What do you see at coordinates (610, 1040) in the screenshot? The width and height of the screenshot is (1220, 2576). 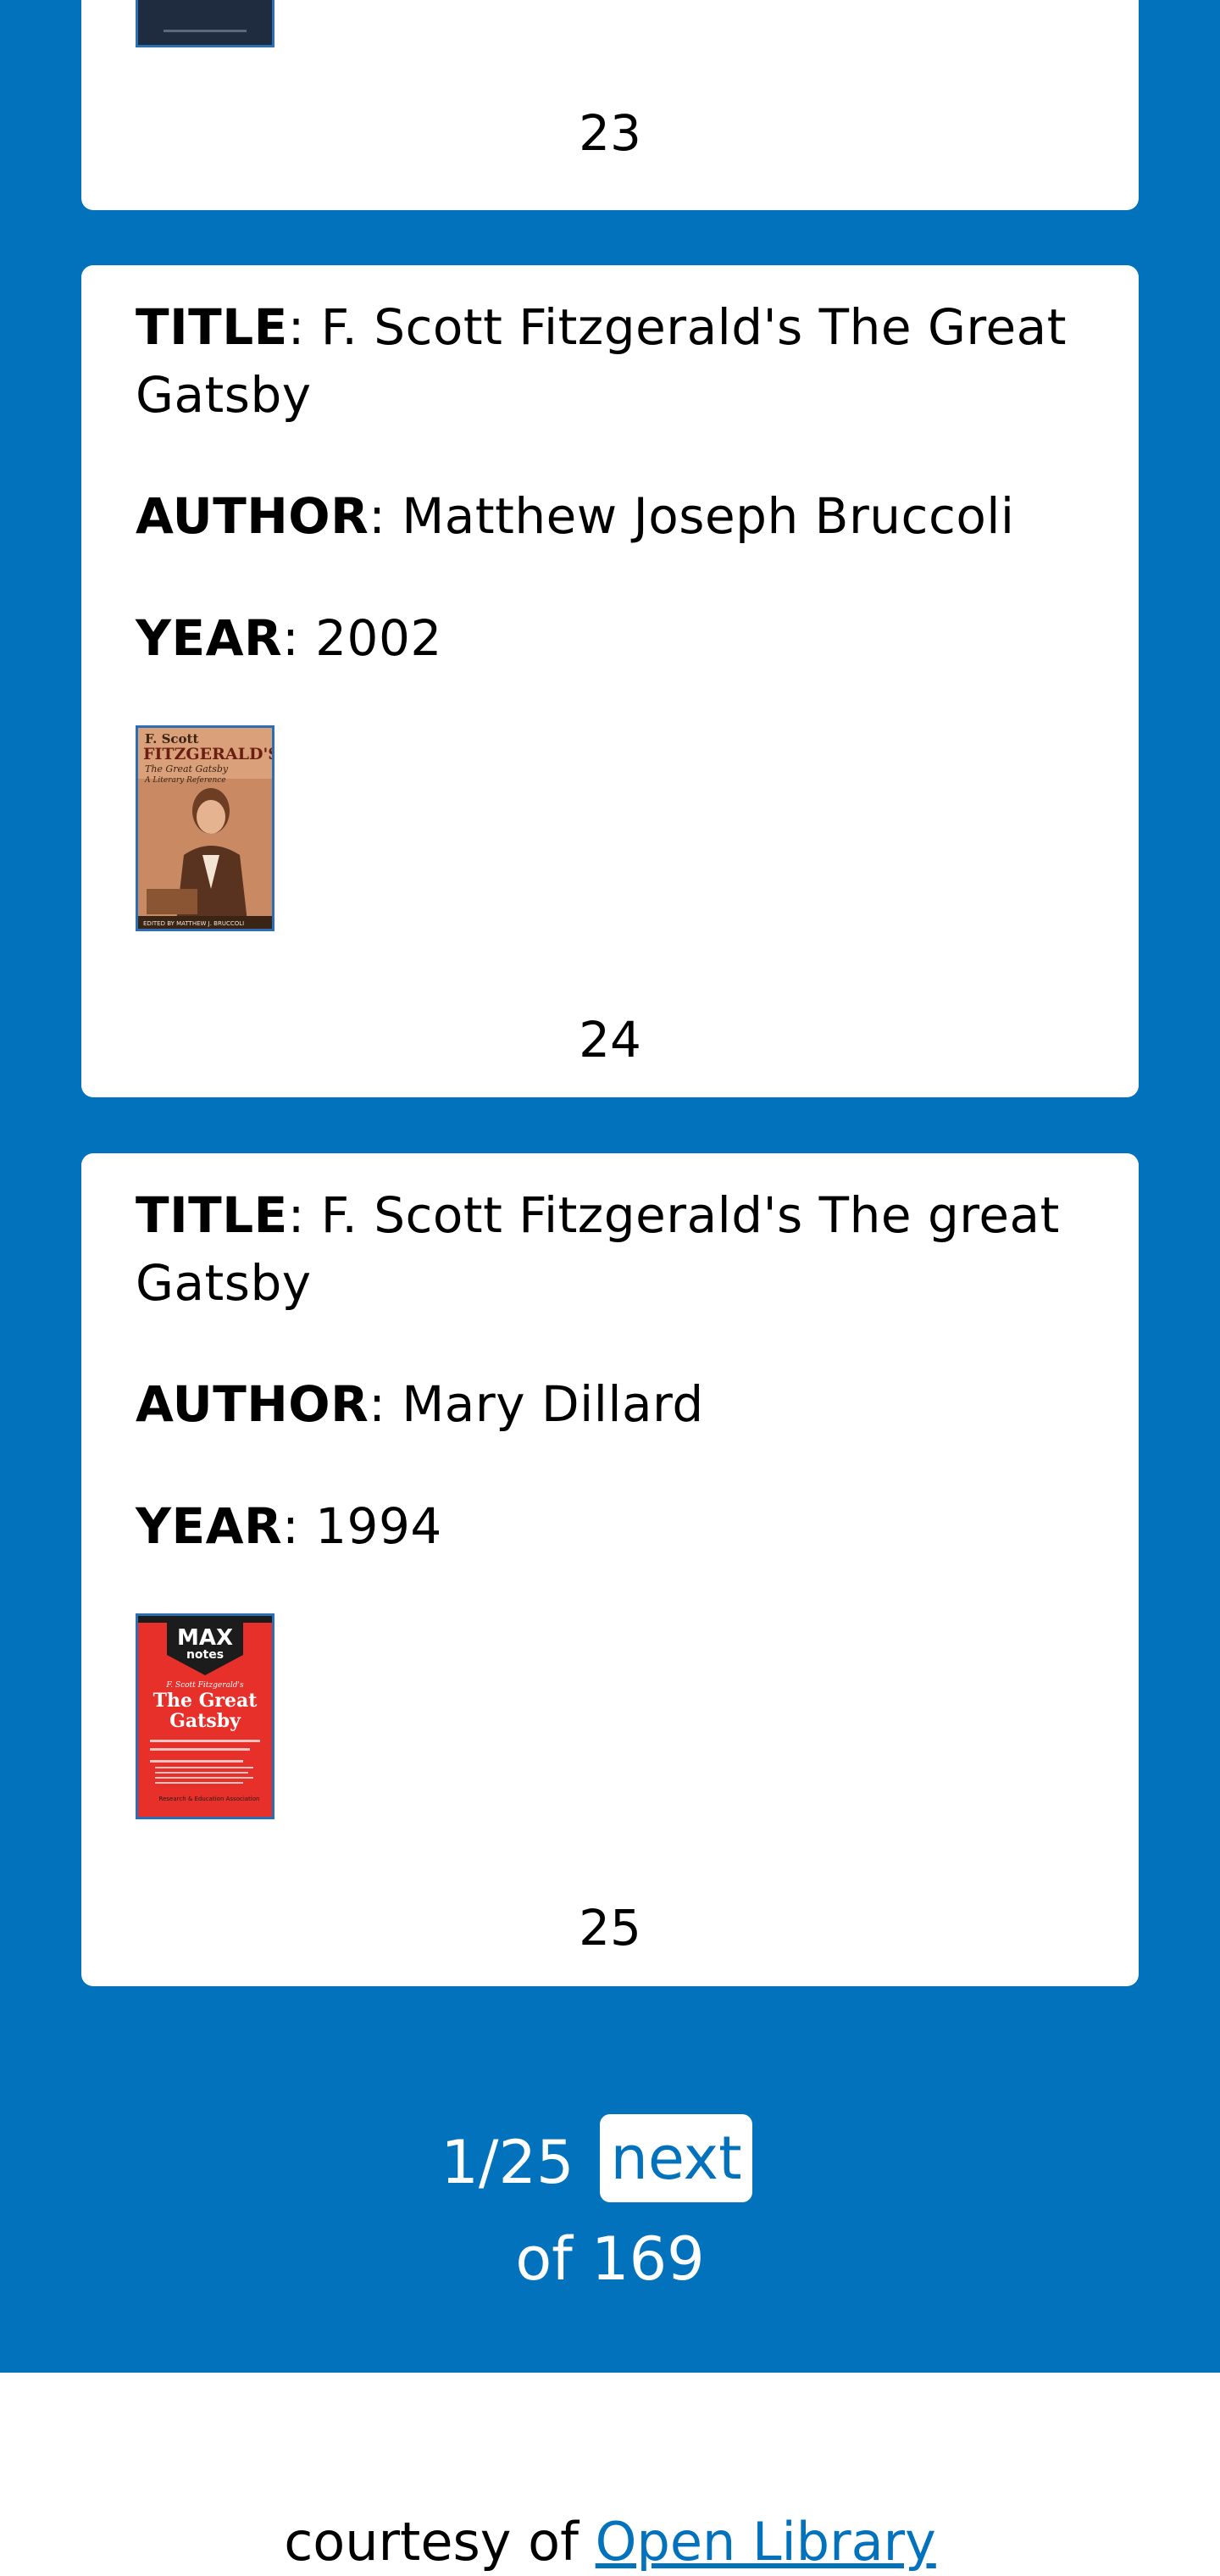 I see `result-number: 24` at bounding box center [610, 1040].